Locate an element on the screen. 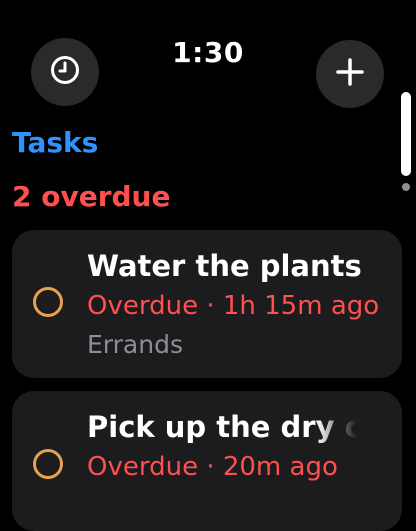 Image resolution: width=416 pixels, height=531 pixels. scroll-thumb is located at coordinates (406, 134).